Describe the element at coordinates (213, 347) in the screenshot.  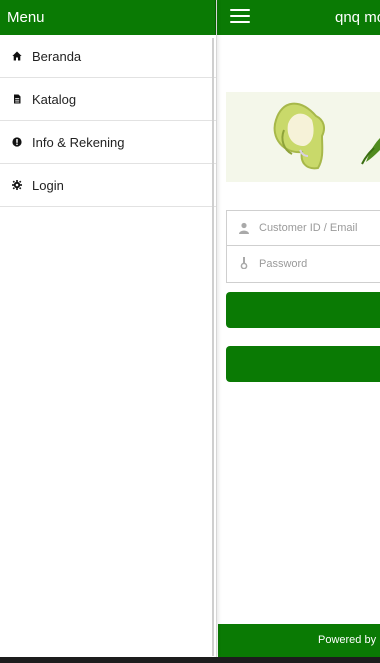
I see `drawer-scrollbar` at that location.